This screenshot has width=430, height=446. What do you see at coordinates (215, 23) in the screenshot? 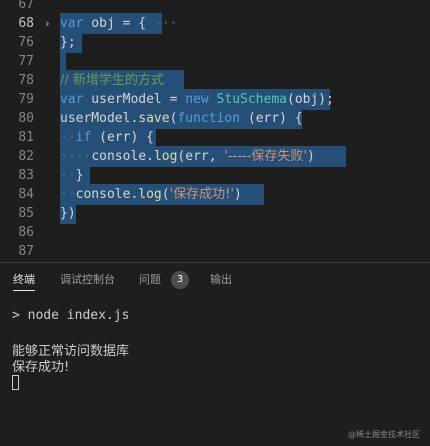
I see `code-line-68: 68 › var obj = { ···` at bounding box center [215, 23].